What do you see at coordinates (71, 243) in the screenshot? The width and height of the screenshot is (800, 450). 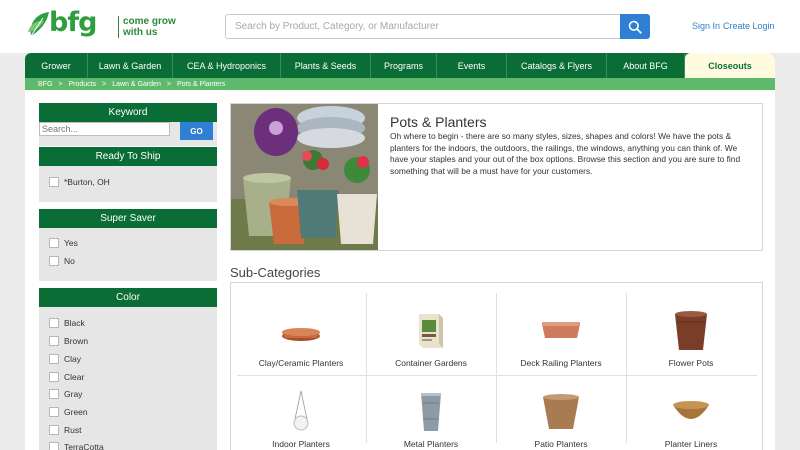 I see `option-label: Yes` at bounding box center [71, 243].